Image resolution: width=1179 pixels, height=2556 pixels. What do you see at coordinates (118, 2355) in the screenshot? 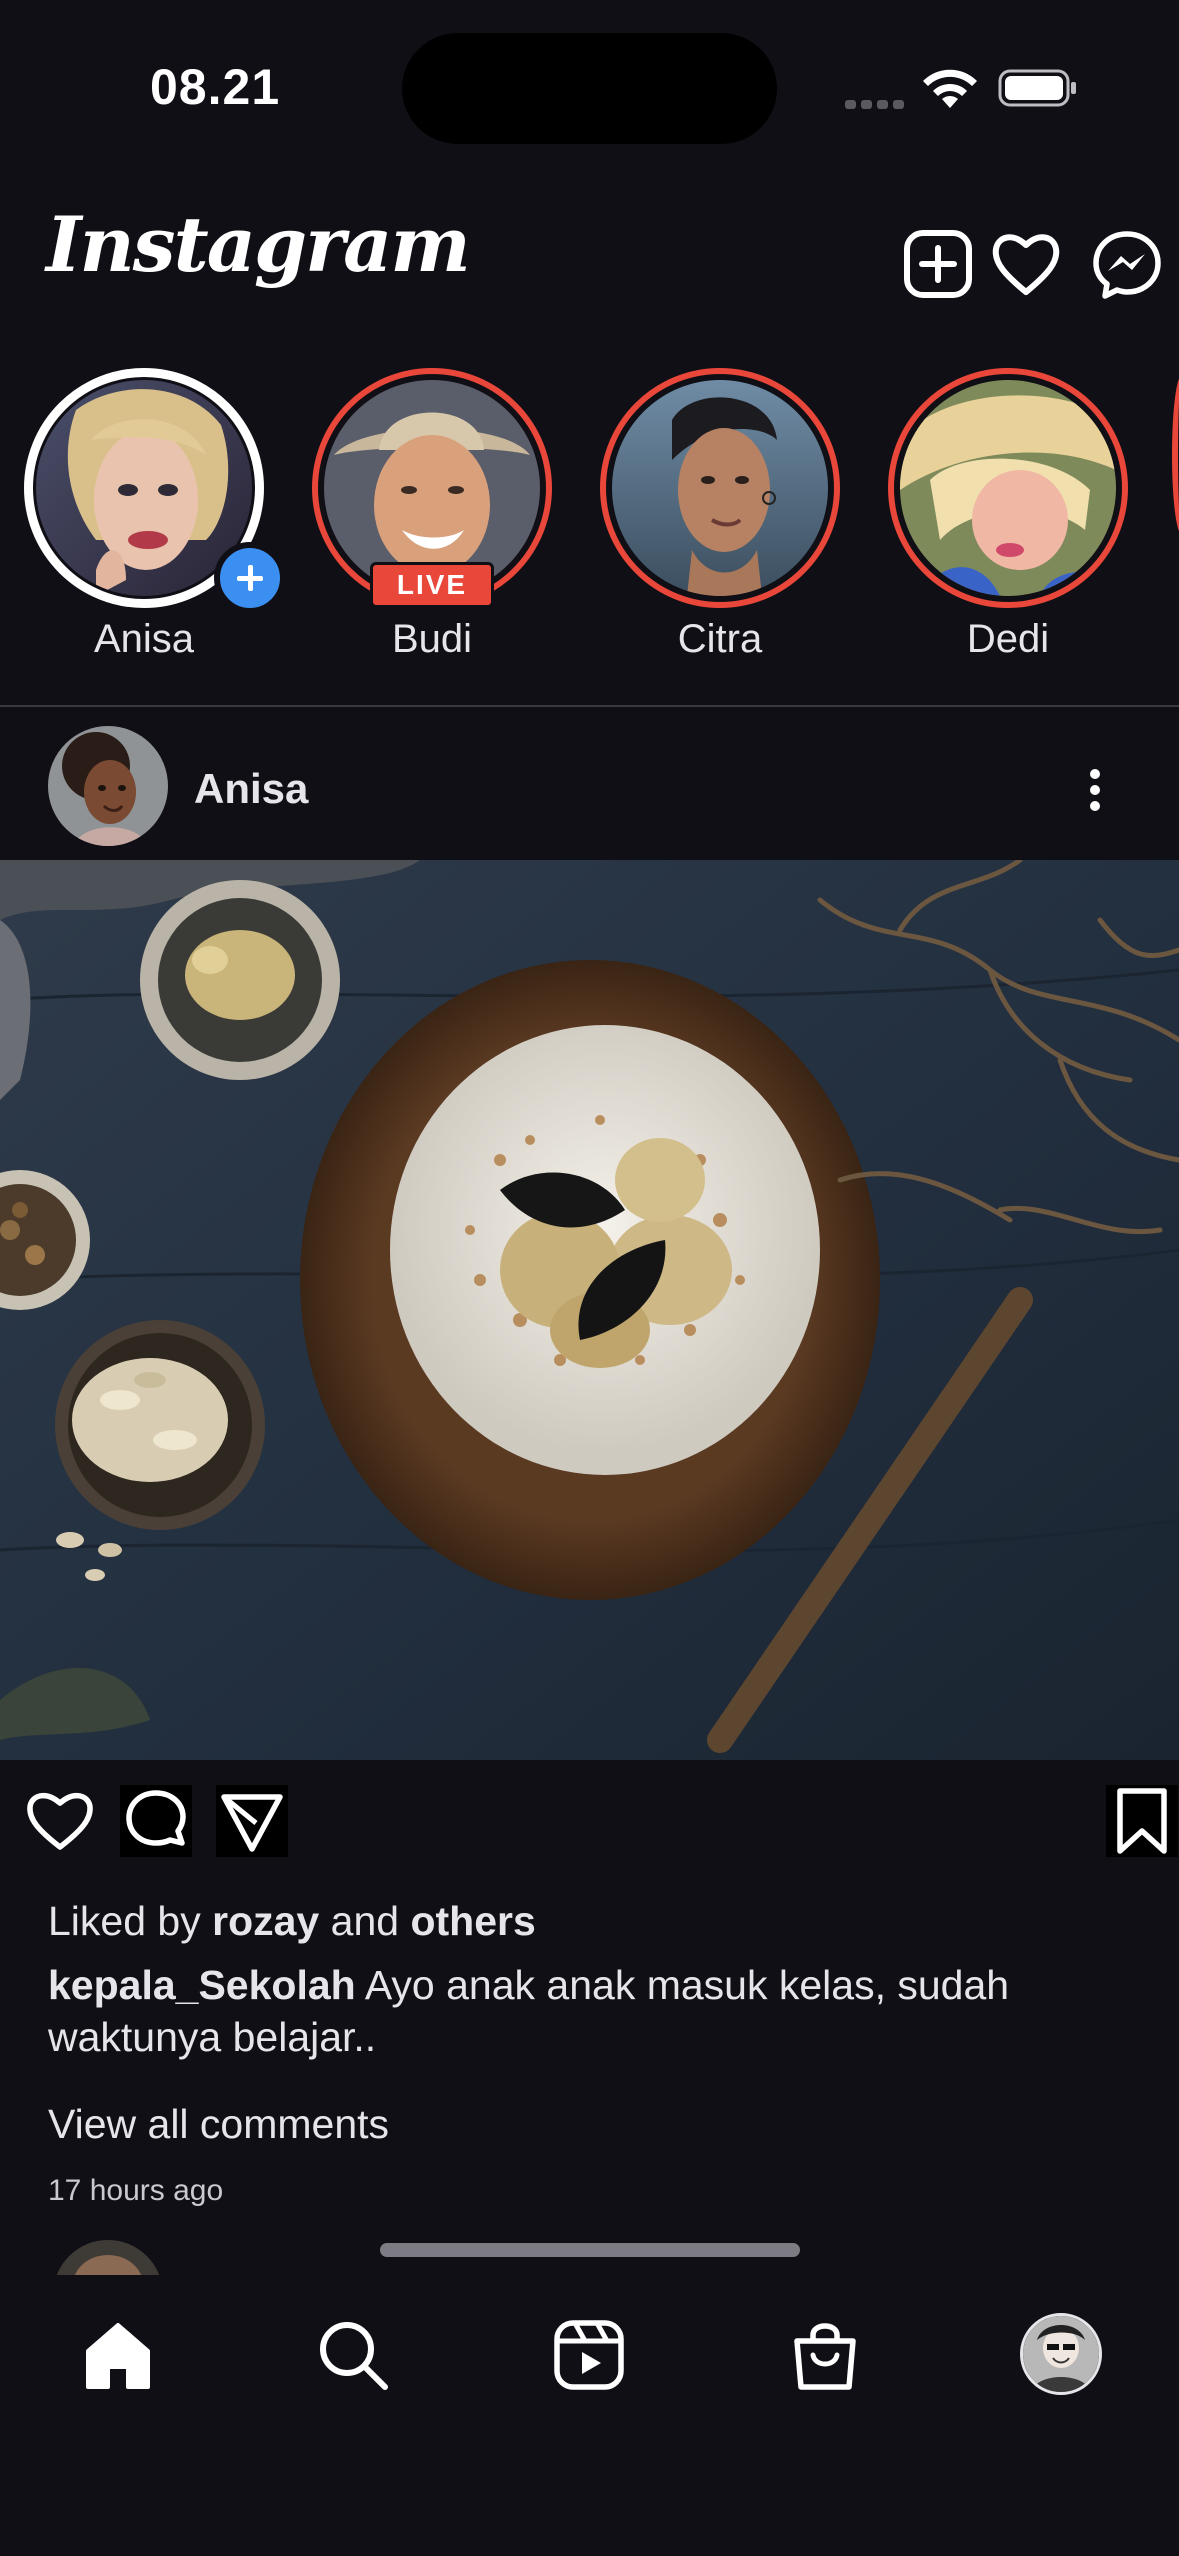
I see `home-icon` at bounding box center [118, 2355].